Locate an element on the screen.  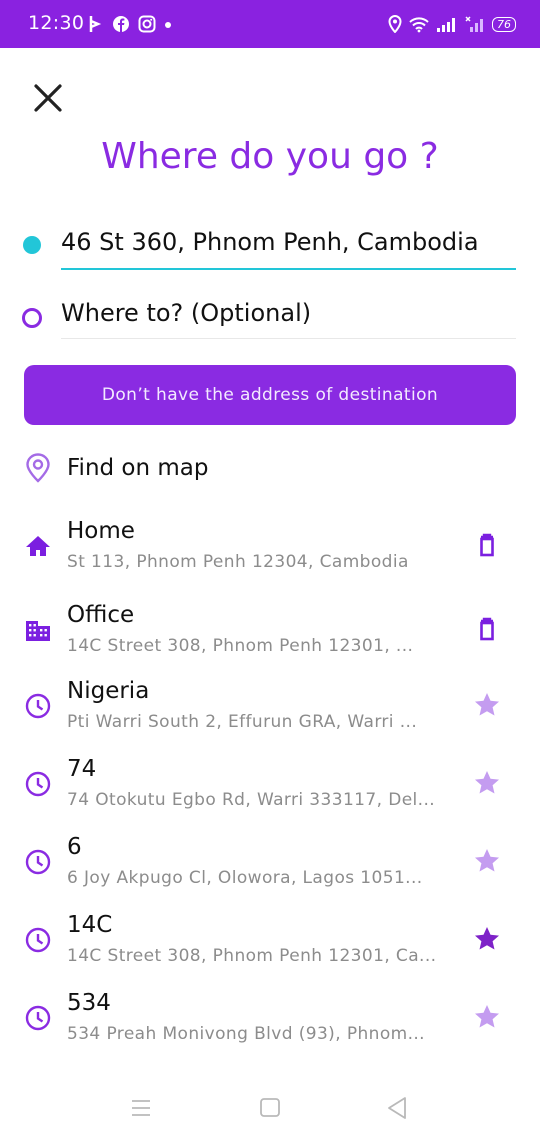
system-icons: 76 is located at coordinates (452, 24).